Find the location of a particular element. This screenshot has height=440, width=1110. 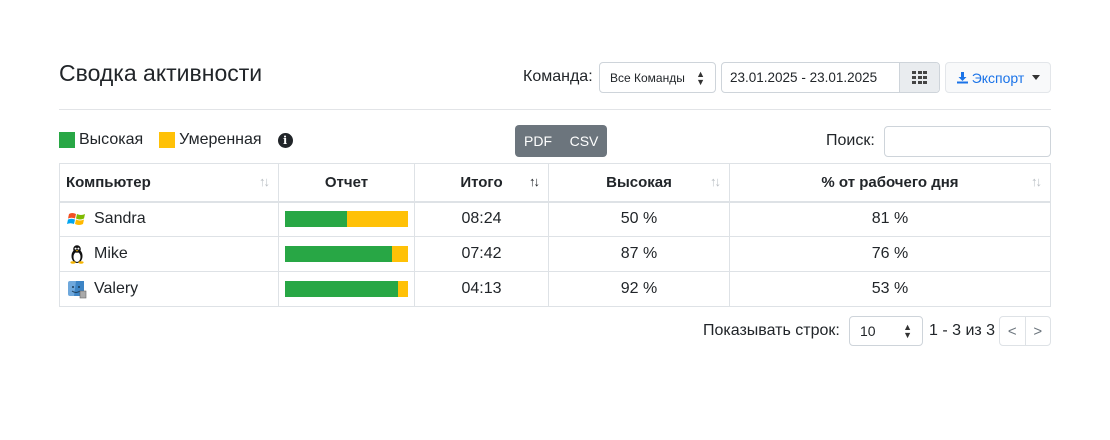

download-icon is located at coordinates (962, 78).